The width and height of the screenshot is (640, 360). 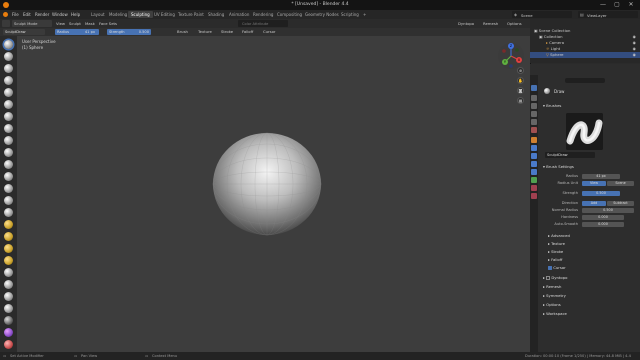 What do you see at coordinates (534, 188) in the screenshot?
I see `material-tab` at bounding box center [534, 188].